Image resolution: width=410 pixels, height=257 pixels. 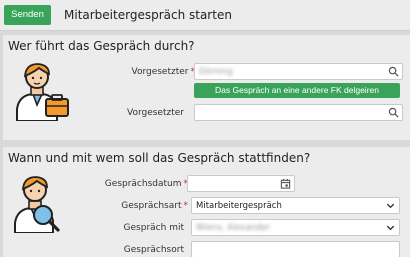 What do you see at coordinates (101, 46) in the screenshot?
I see `section-title: Wer führt das Gespräch durch?` at bounding box center [101, 46].